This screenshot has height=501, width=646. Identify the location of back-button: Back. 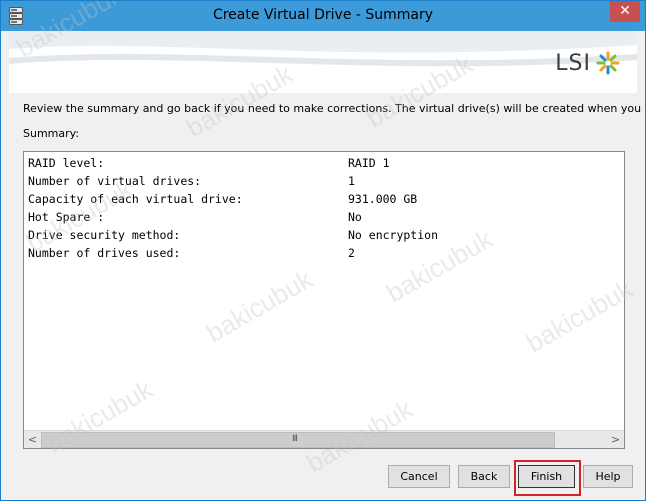
(484, 476).